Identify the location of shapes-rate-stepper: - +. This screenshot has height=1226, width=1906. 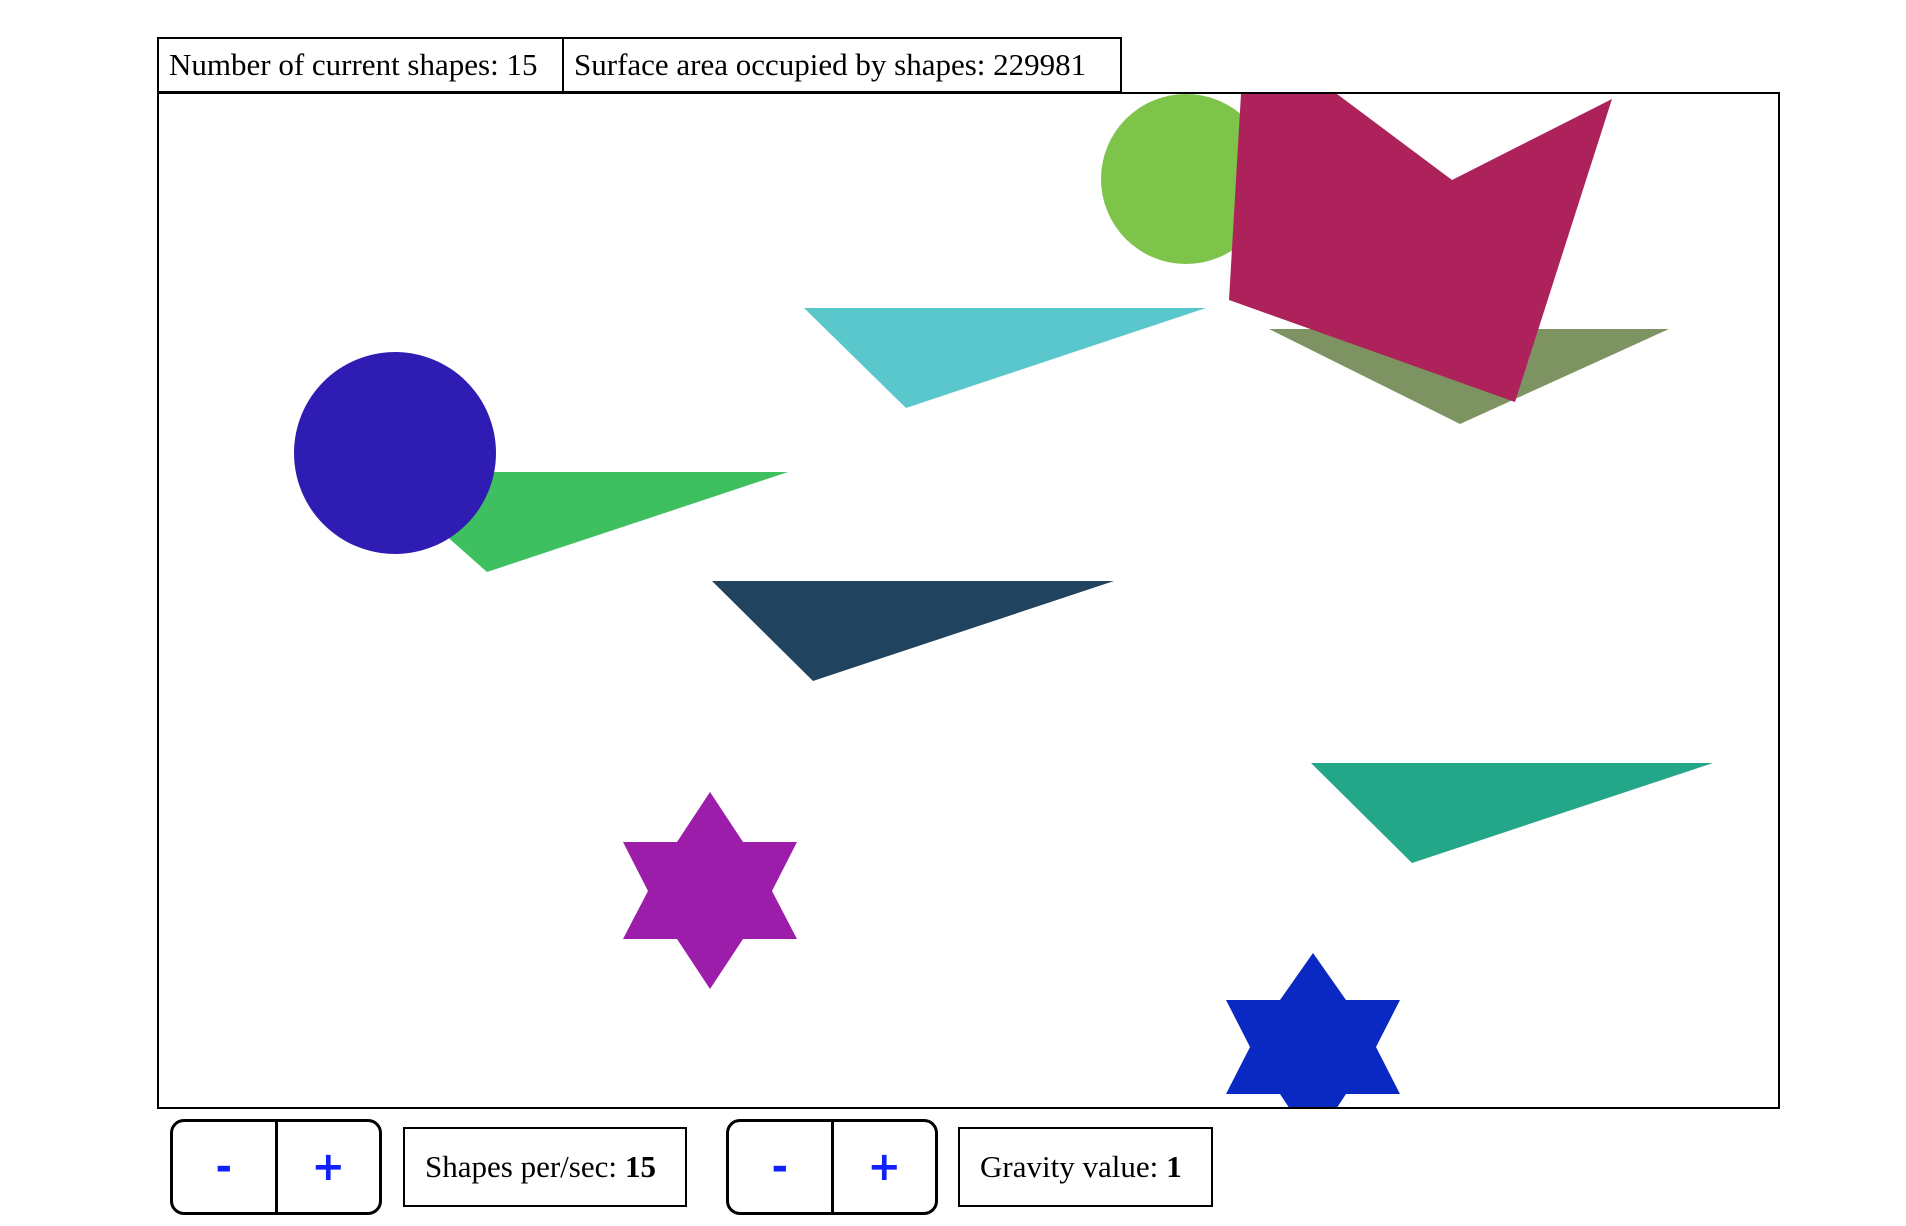
(276, 1167).